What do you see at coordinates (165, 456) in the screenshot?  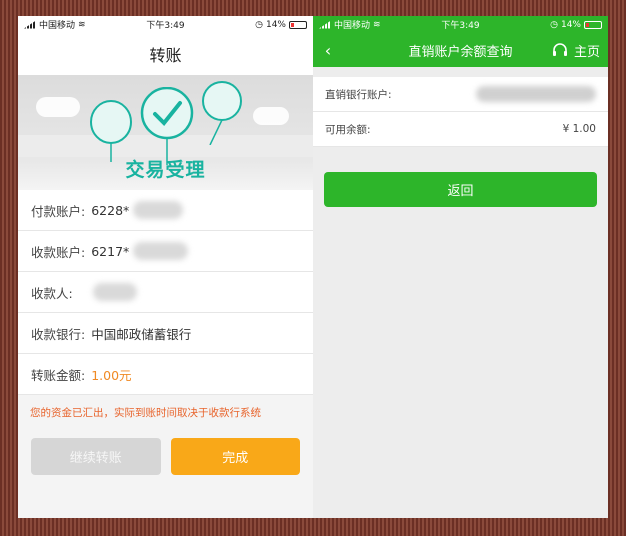 I see `action-buttons: 继续转账 完成` at bounding box center [165, 456].